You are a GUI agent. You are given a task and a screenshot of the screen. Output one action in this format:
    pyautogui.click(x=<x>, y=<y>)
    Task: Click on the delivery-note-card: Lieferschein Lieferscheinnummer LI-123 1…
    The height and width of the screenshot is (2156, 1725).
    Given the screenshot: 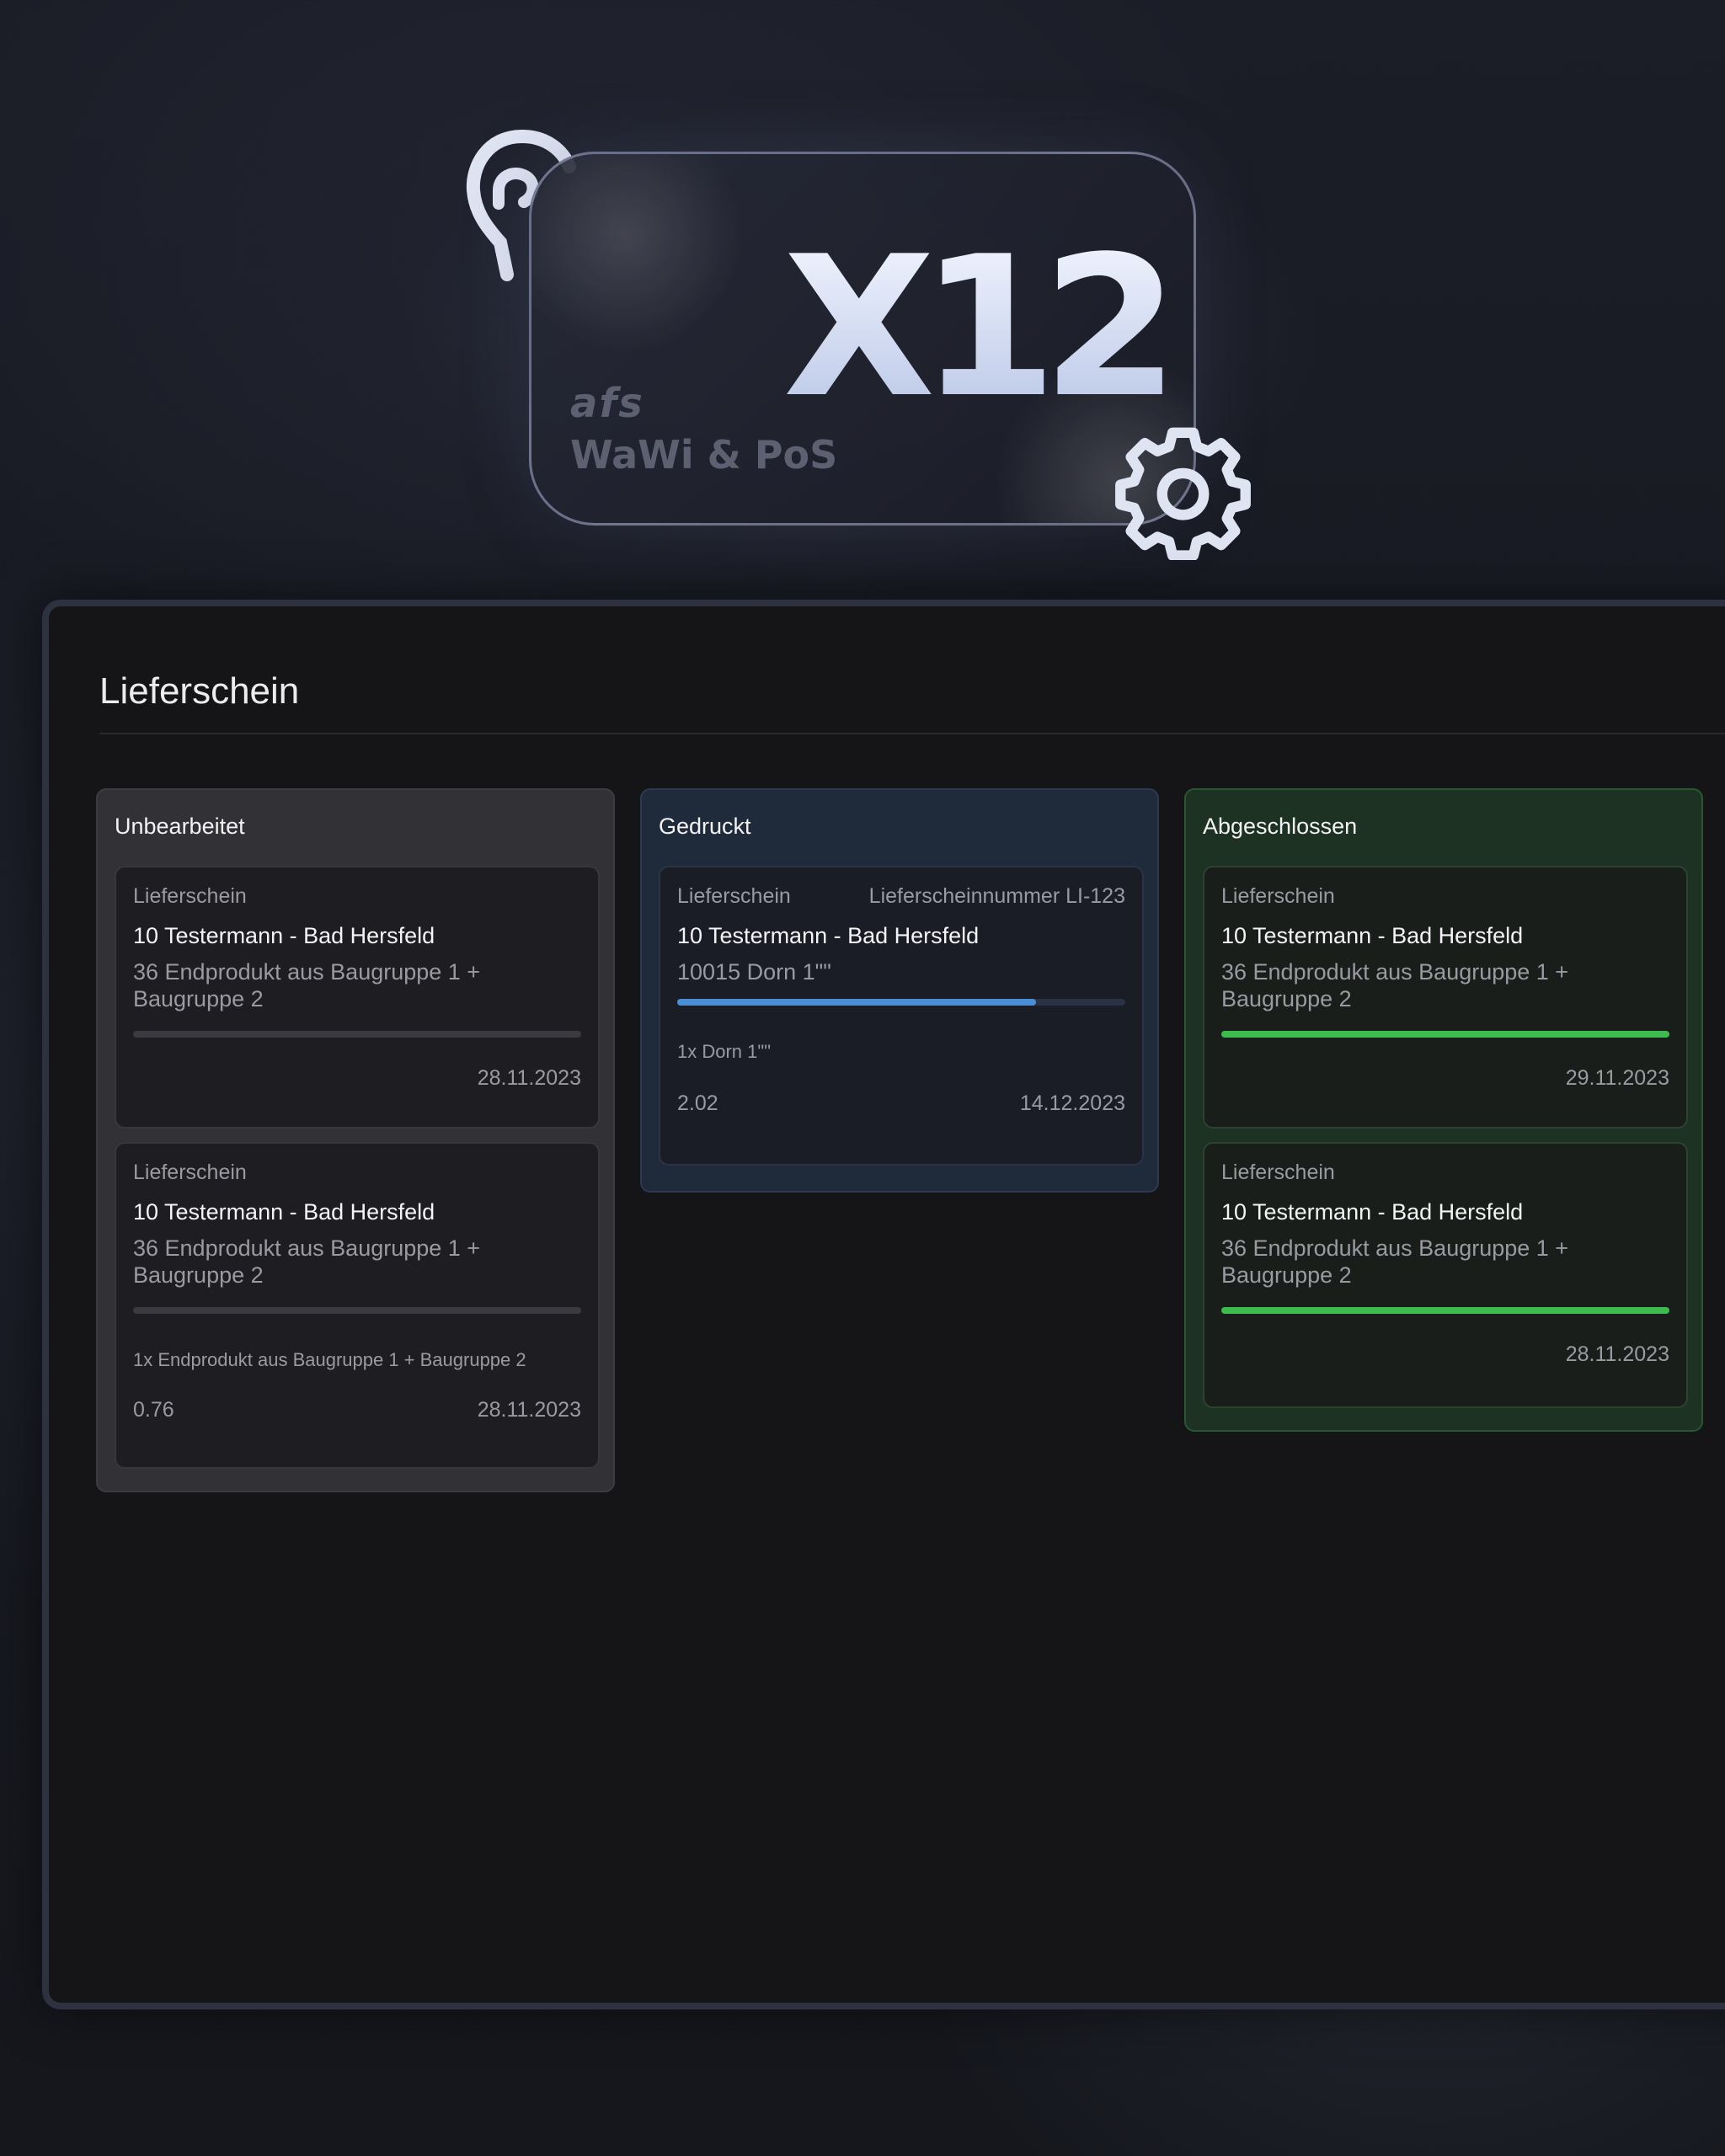 What is the action you would take?
    pyautogui.click(x=901, y=1016)
    